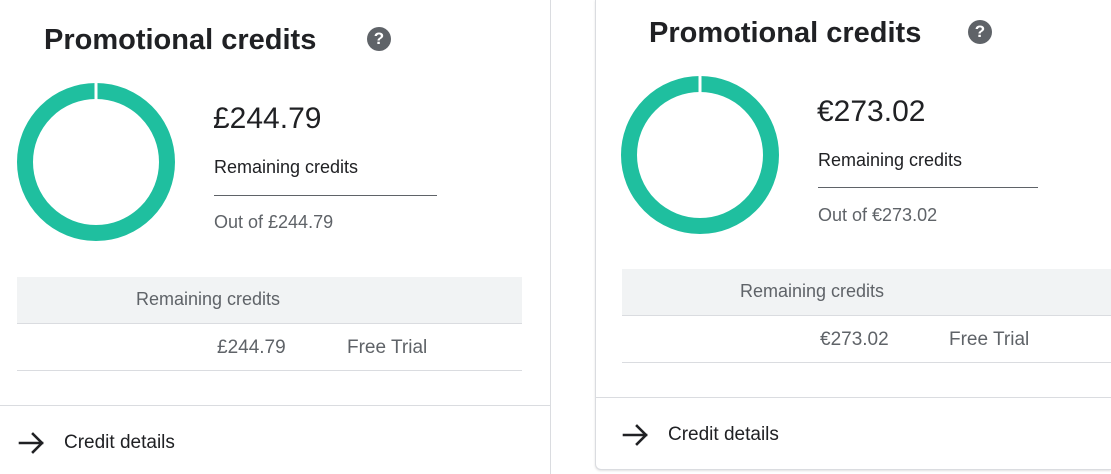 The image size is (1111, 474). Describe the element at coordinates (274, 222) in the screenshot. I see `total-credits-text: Out of £244.79` at that location.